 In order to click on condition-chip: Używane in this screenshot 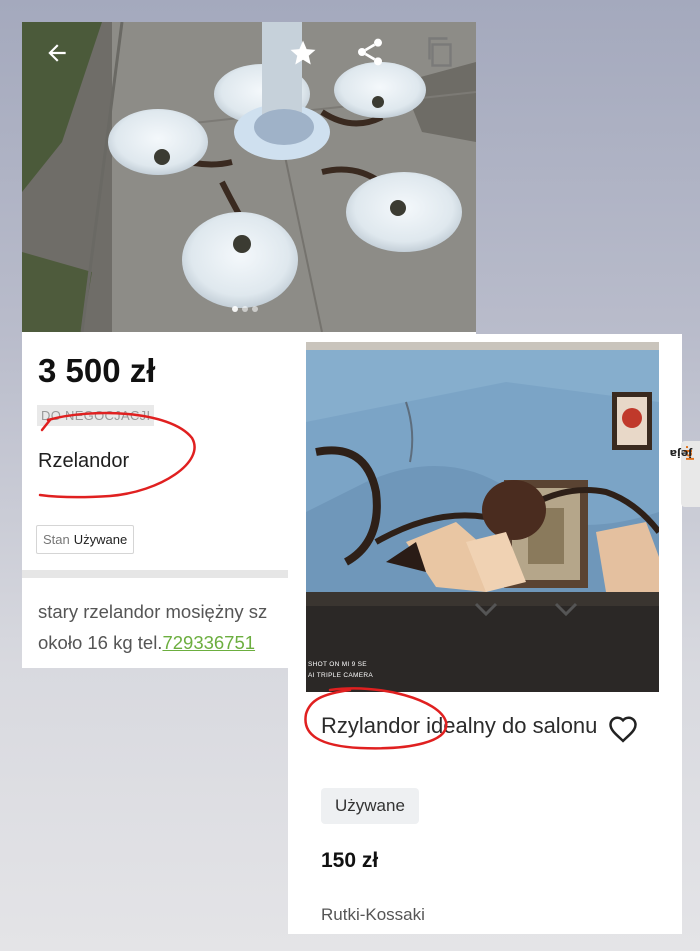, I will do `click(370, 806)`.